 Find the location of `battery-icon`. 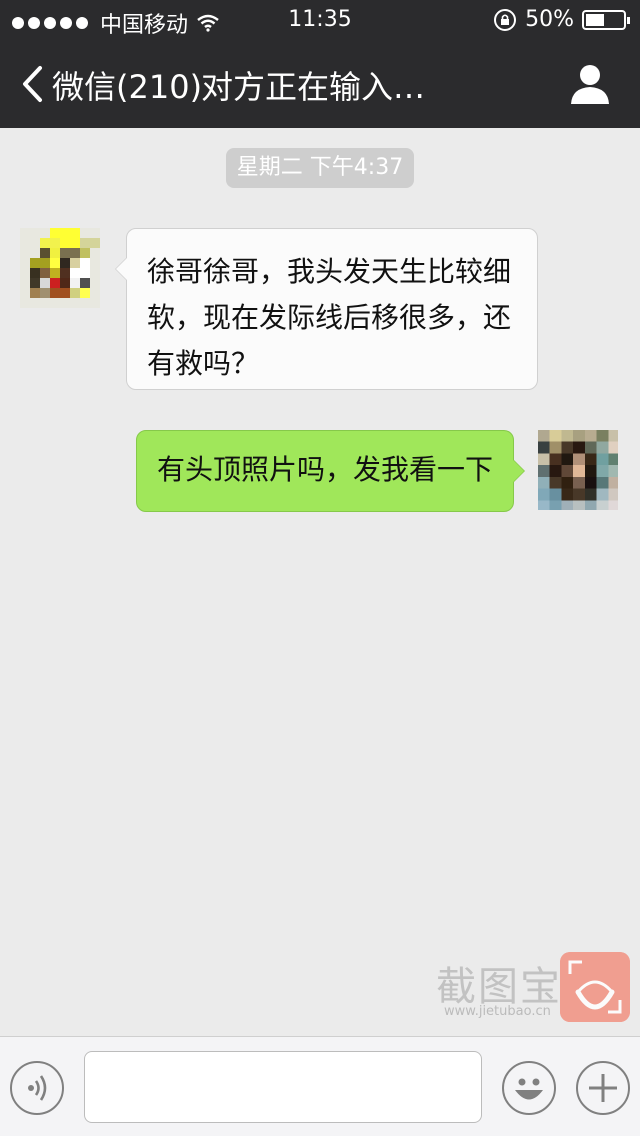

battery-icon is located at coordinates (606, 19).